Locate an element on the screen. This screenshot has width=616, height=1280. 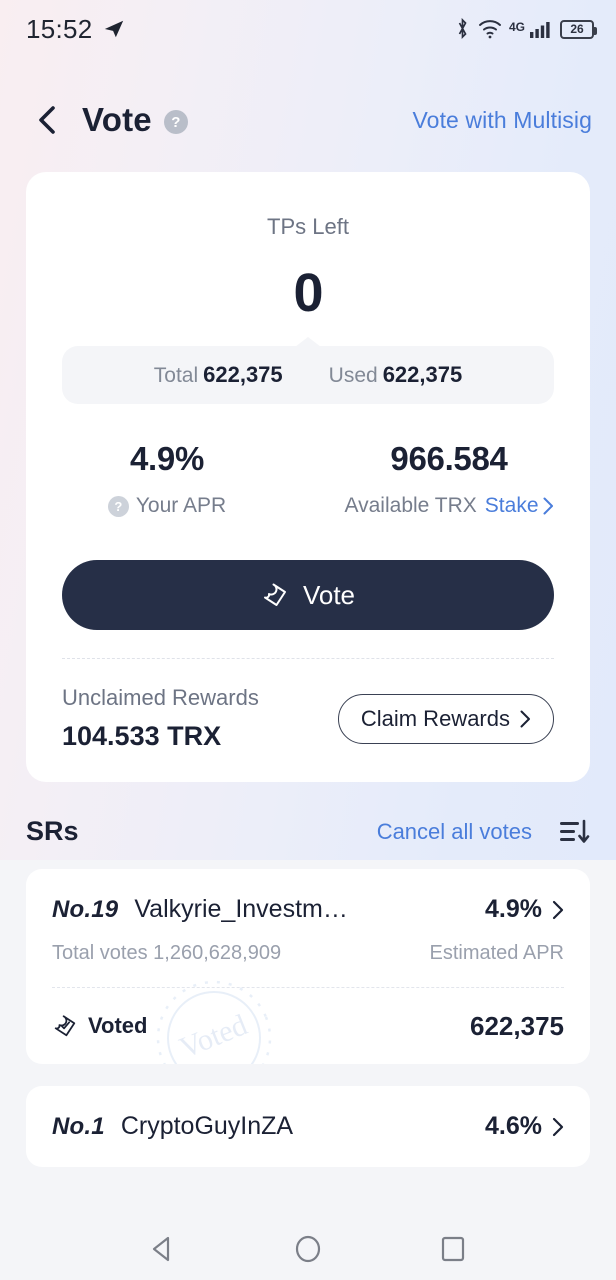
trx-stat: 966.584 Available TRX Stake is located at coordinates (449, 479).